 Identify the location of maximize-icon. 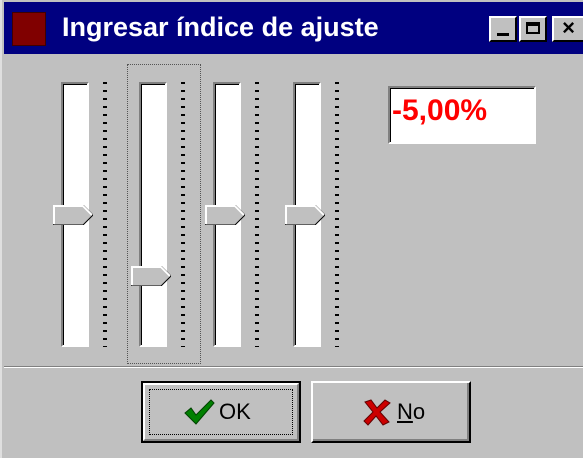
(533, 28).